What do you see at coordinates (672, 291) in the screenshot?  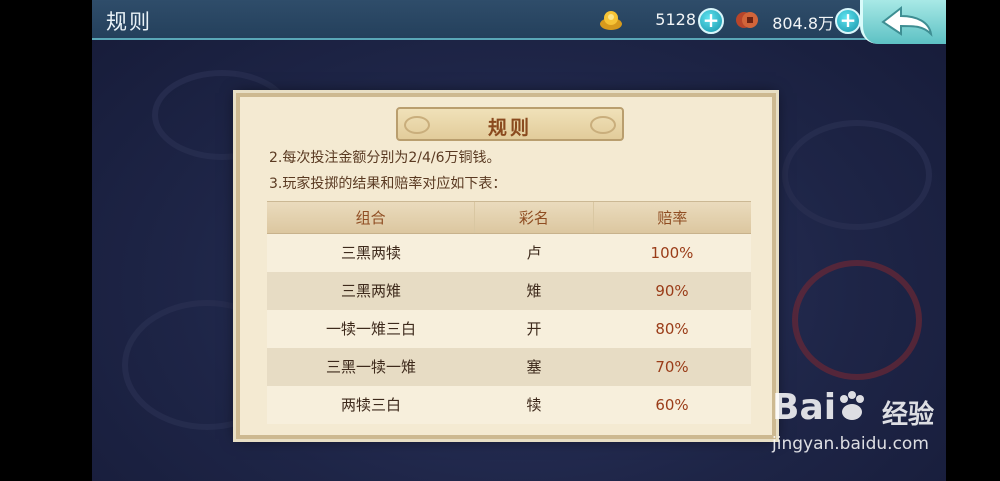 I see `odds-cell: 90%` at bounding box center [672, 291].